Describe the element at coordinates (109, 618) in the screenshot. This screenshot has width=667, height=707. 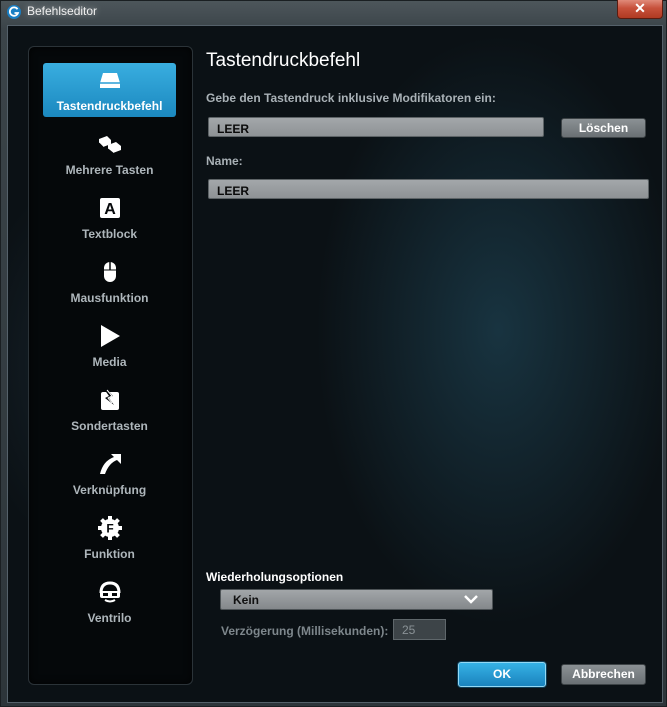
I see `sidebar-item-label: Ventrilo` at that location.